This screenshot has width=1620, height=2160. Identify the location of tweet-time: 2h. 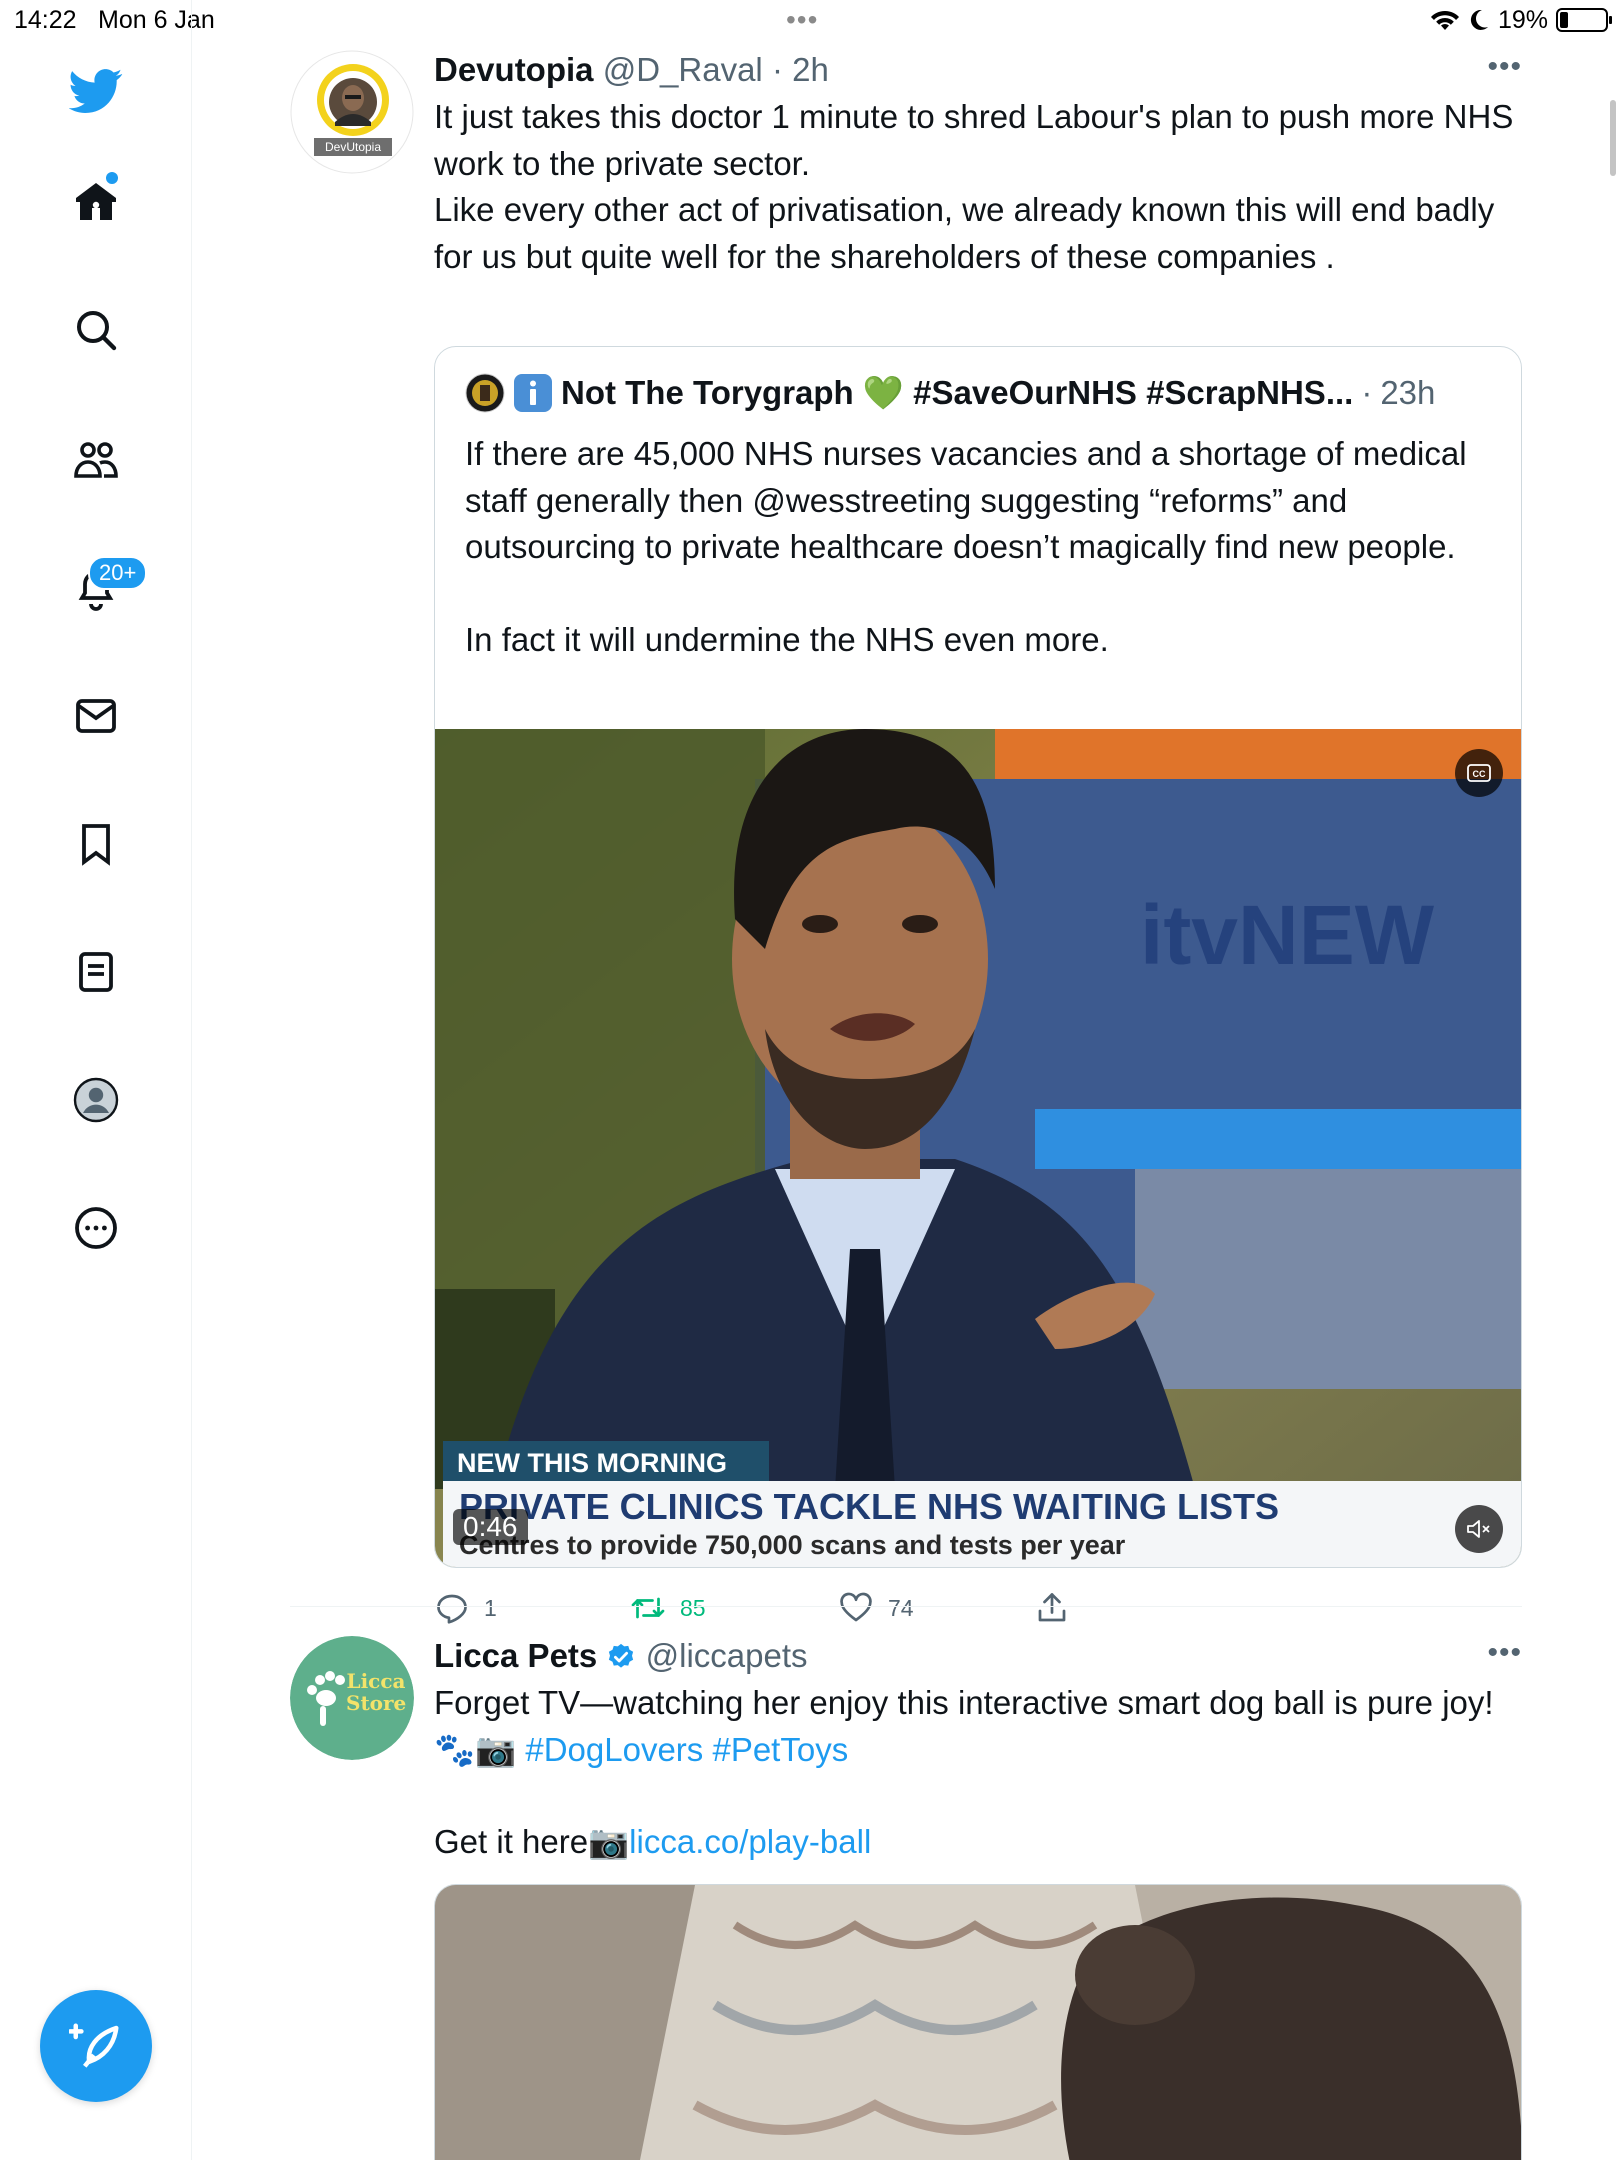
(810, 69).